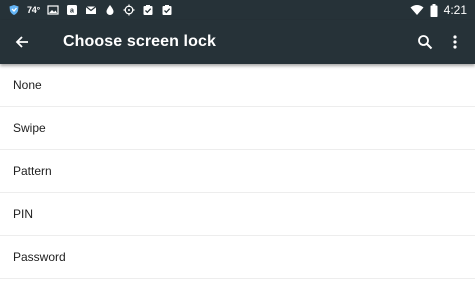  I want to click on status-time: 4:21, so click(455, 10).